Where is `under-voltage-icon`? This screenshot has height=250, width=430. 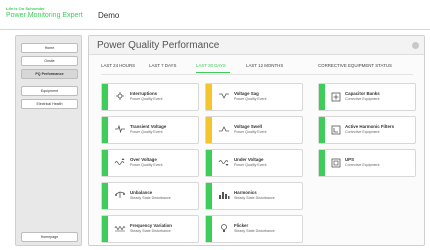
under-voltage-icon is located at coordinates (224, 162).